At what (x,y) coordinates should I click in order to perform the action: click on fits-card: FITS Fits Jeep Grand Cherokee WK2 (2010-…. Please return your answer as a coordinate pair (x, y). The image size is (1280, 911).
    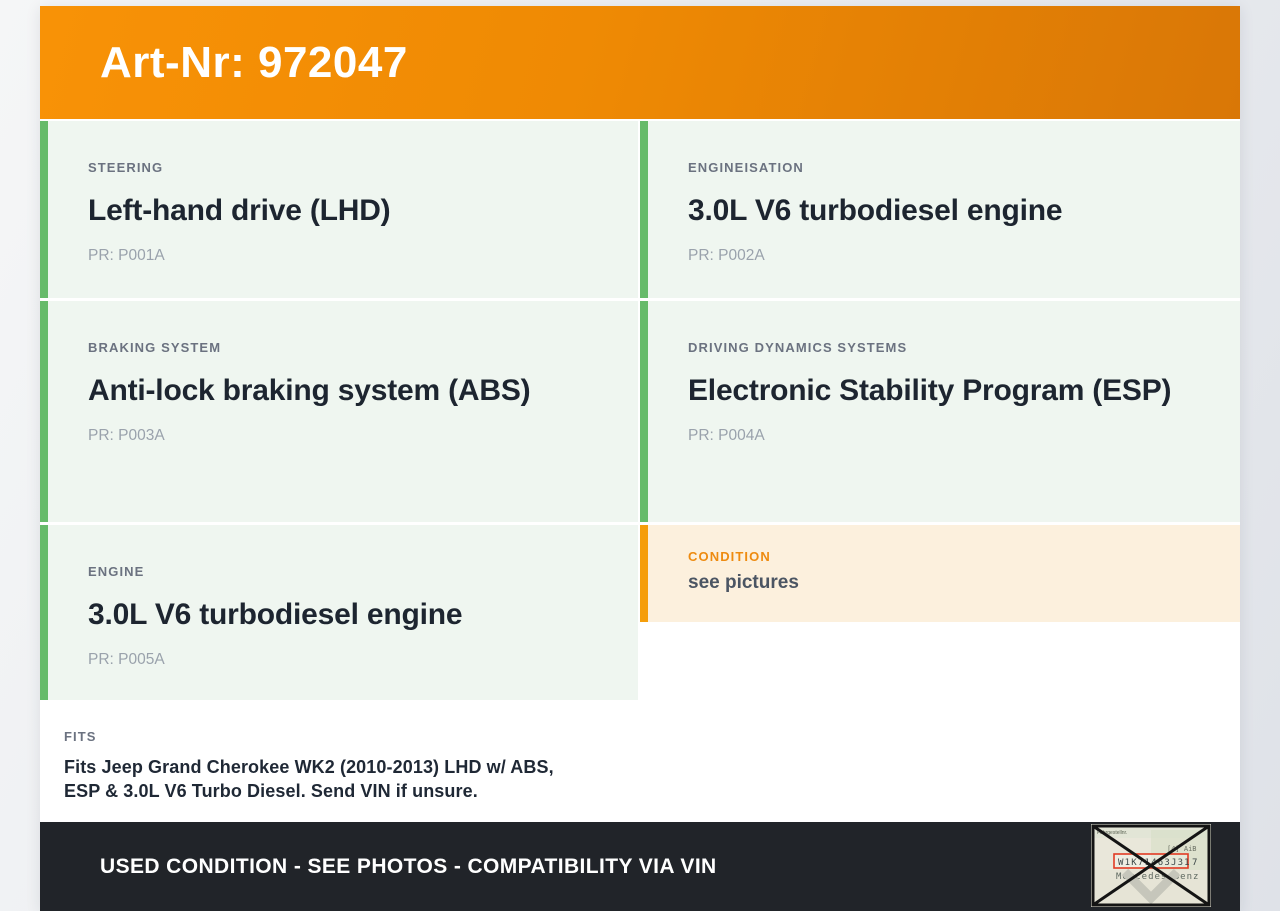
    Looking at the image, I should click on (339, 762).